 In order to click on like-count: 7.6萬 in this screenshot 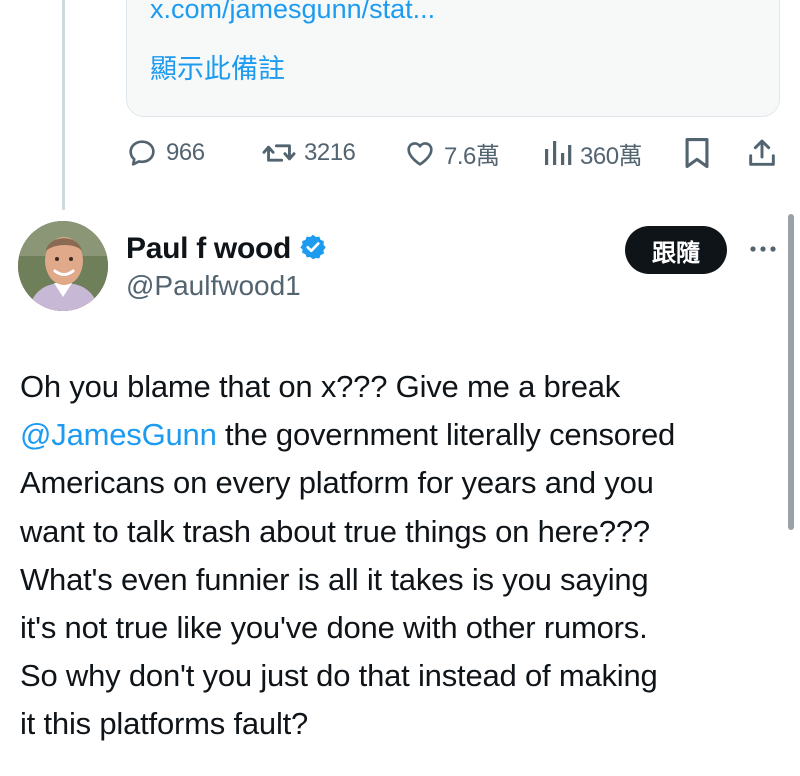, I will do `click(472, 156)`.